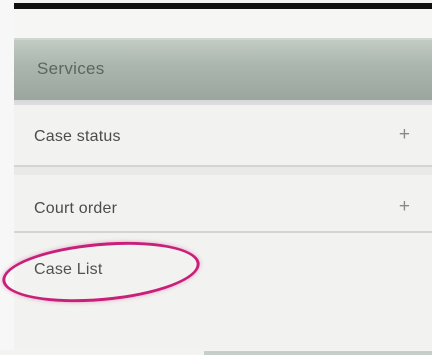 Image resolution: width=432 pixels, height=355 pixels. Describe the element at coordinates (101, 272) in the screenshot. I see `highlight-annotation` at that location.